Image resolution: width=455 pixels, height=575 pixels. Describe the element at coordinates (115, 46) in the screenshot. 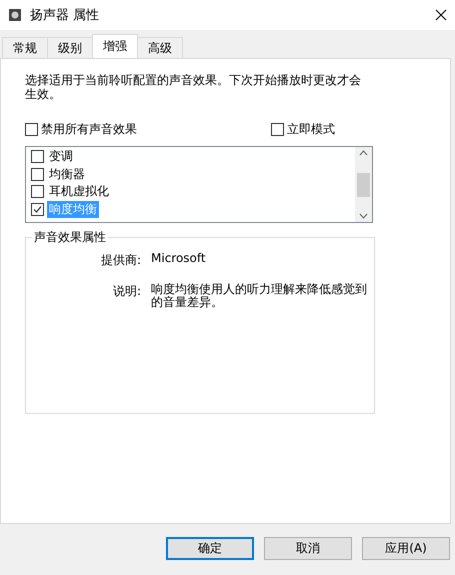

I see `tab: 增强` at that location.